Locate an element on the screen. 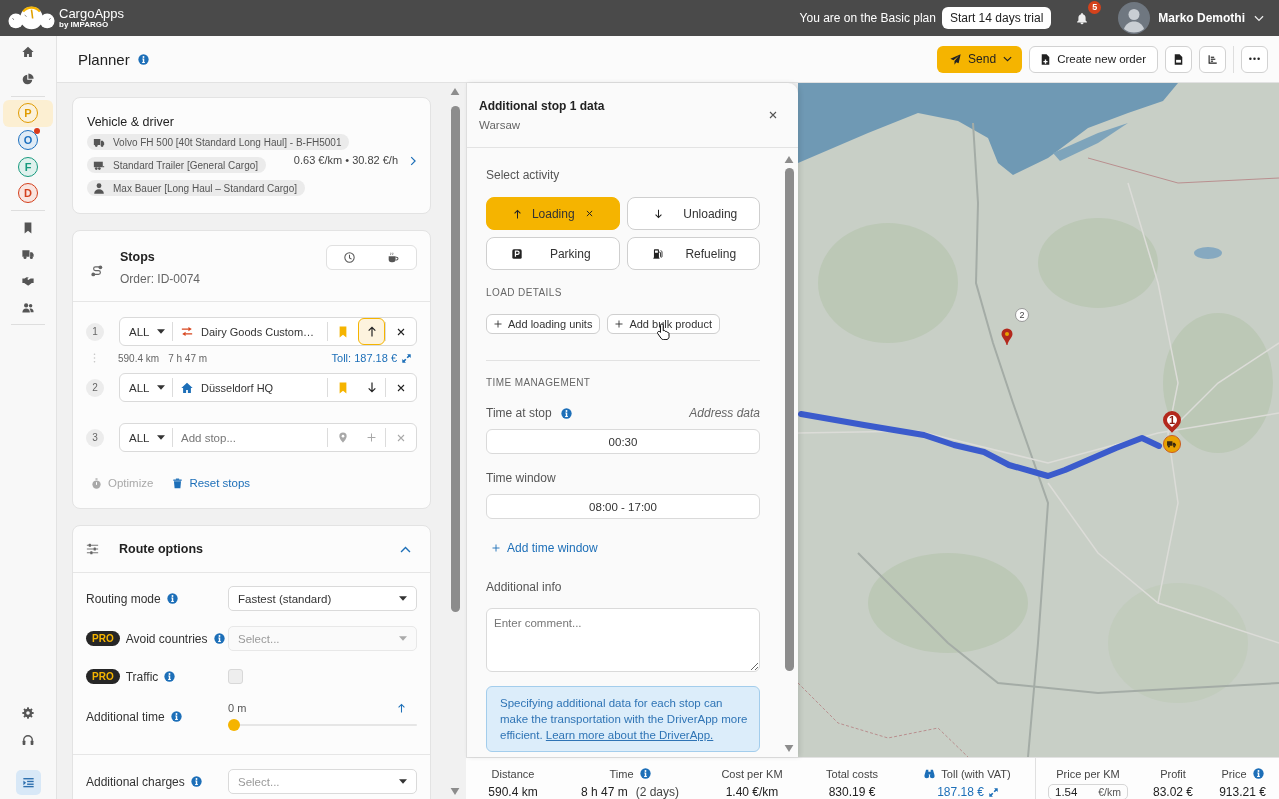  dropdown-select: Fastest (standard) is located at coordinates (322, 598).